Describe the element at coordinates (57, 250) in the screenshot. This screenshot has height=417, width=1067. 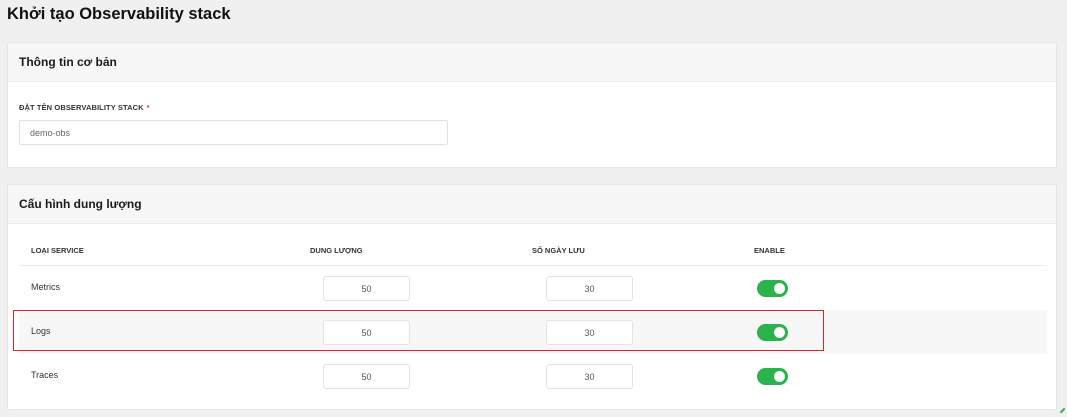
I see `column-header-service-type: LOẠI SERVICE` at that location.